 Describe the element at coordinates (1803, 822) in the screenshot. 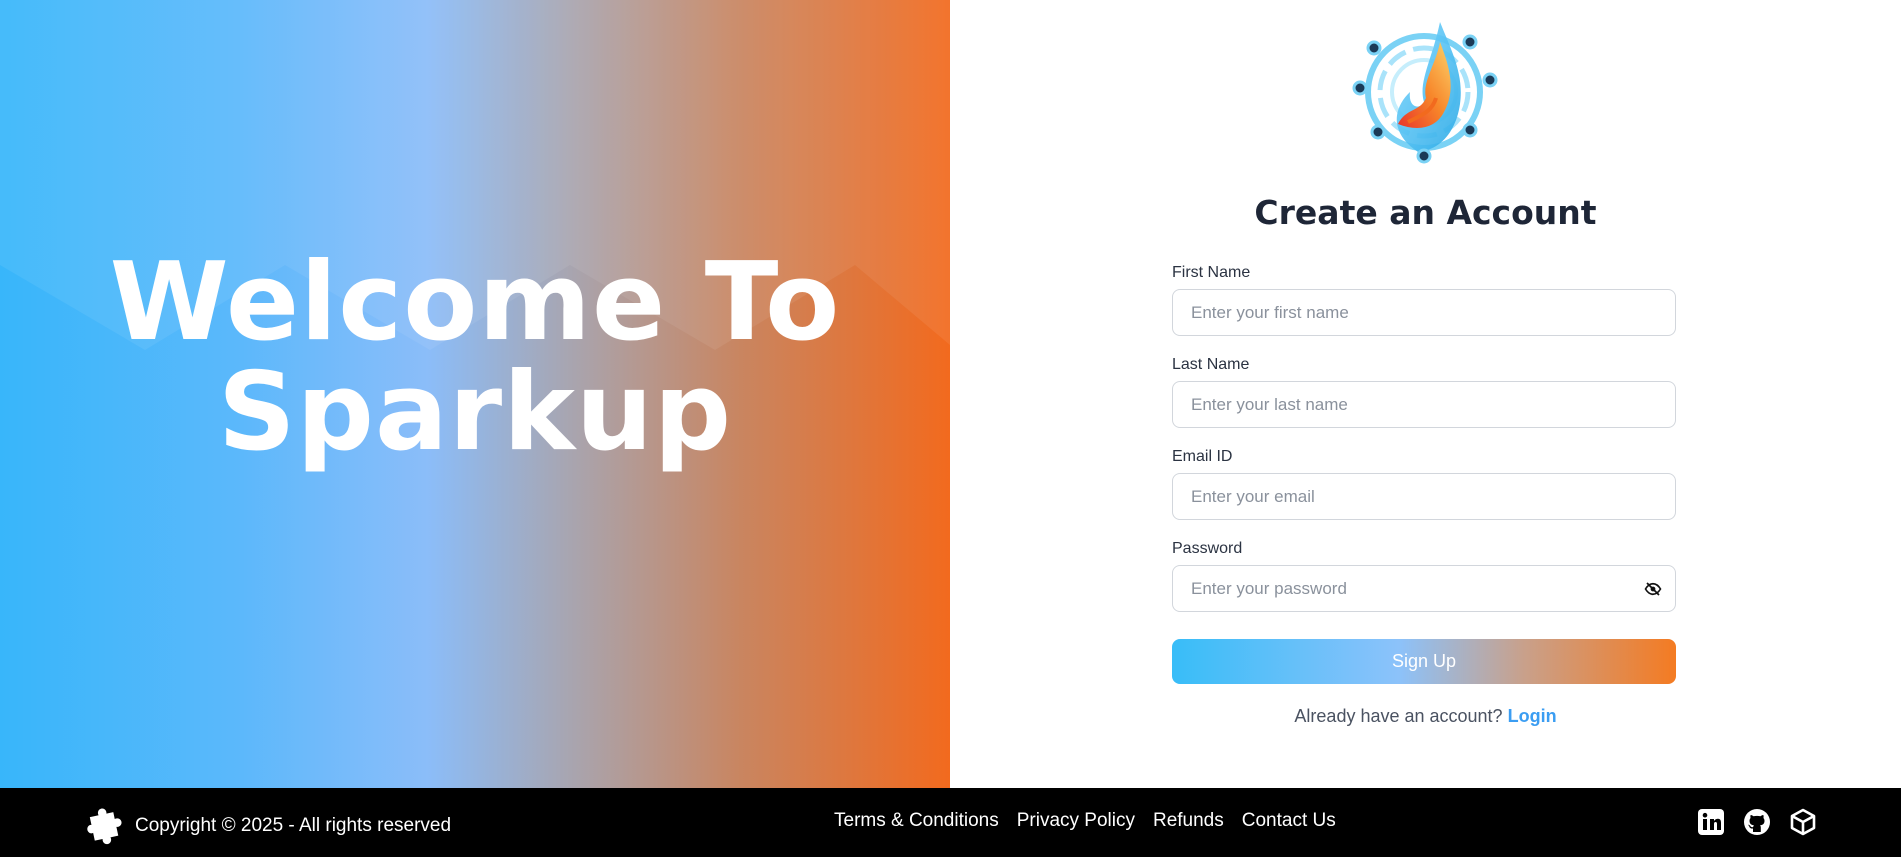

I see `cube-icon` at that location.